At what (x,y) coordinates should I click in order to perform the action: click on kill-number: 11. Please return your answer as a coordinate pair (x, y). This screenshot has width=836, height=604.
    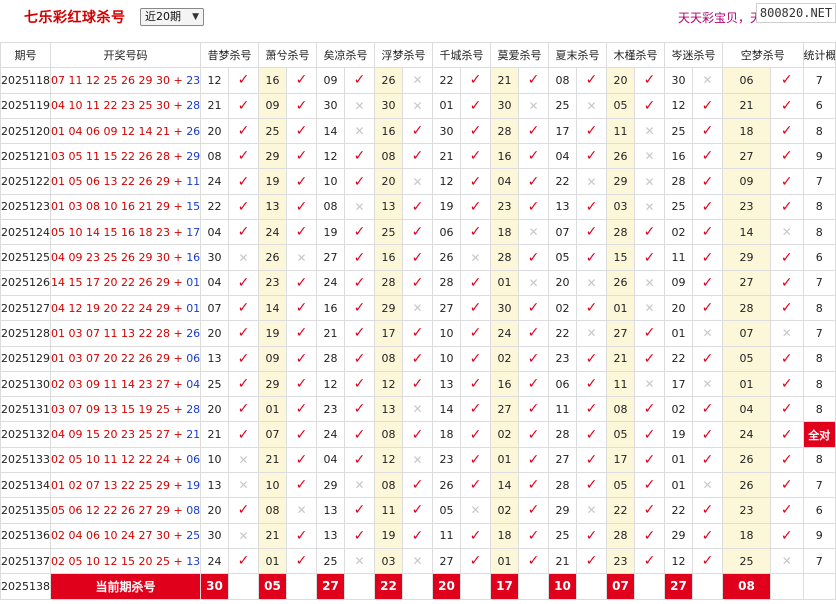
    Looking at the image, I should click on (562, 409).